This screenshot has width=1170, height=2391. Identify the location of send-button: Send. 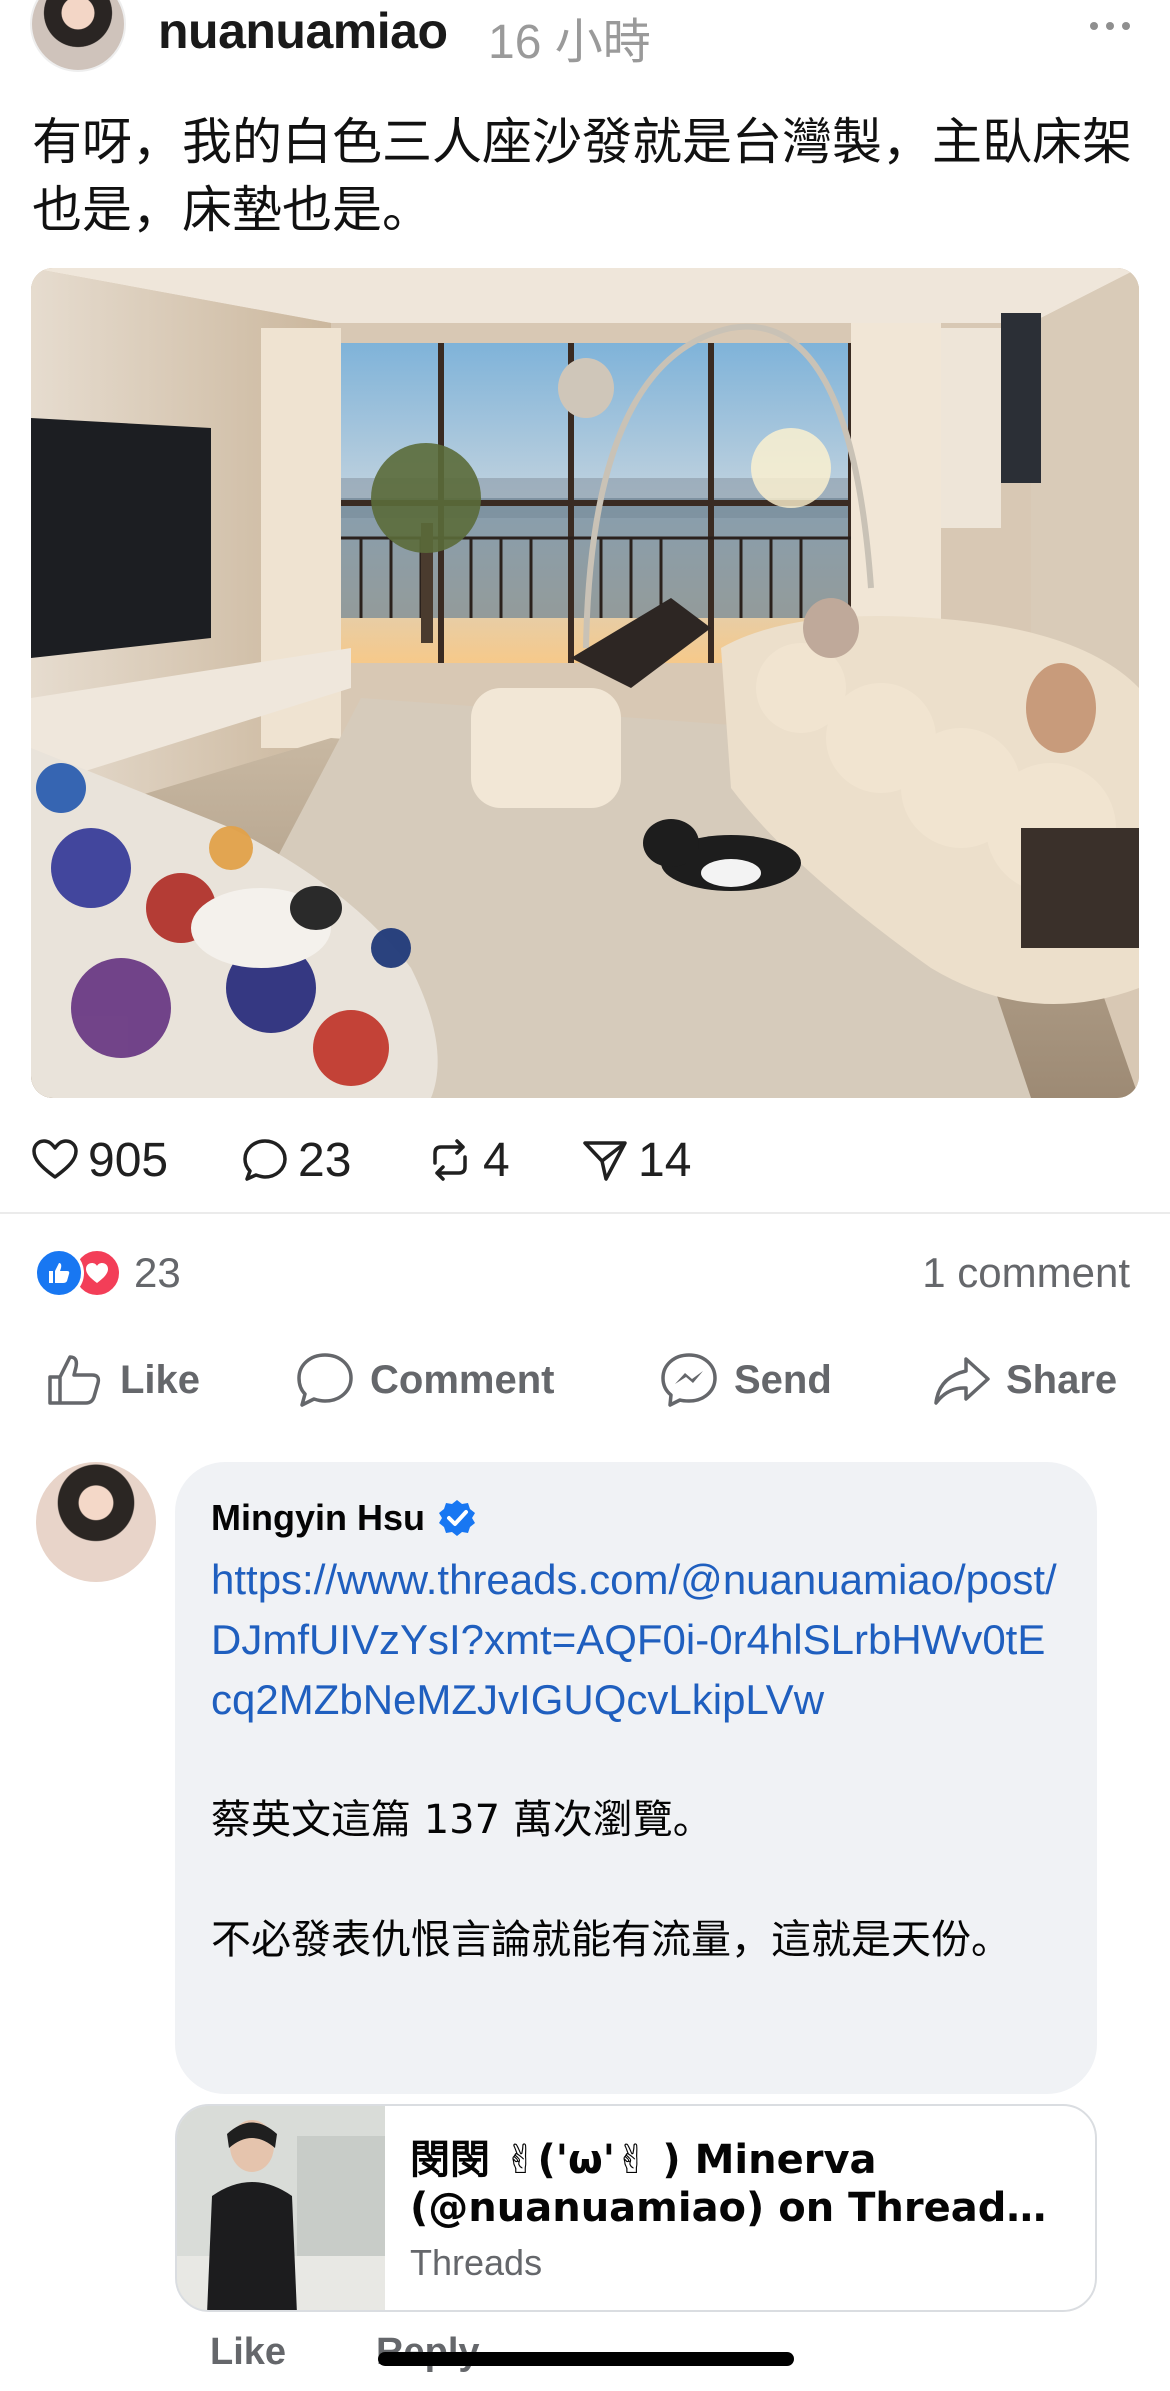
(745, 1380).